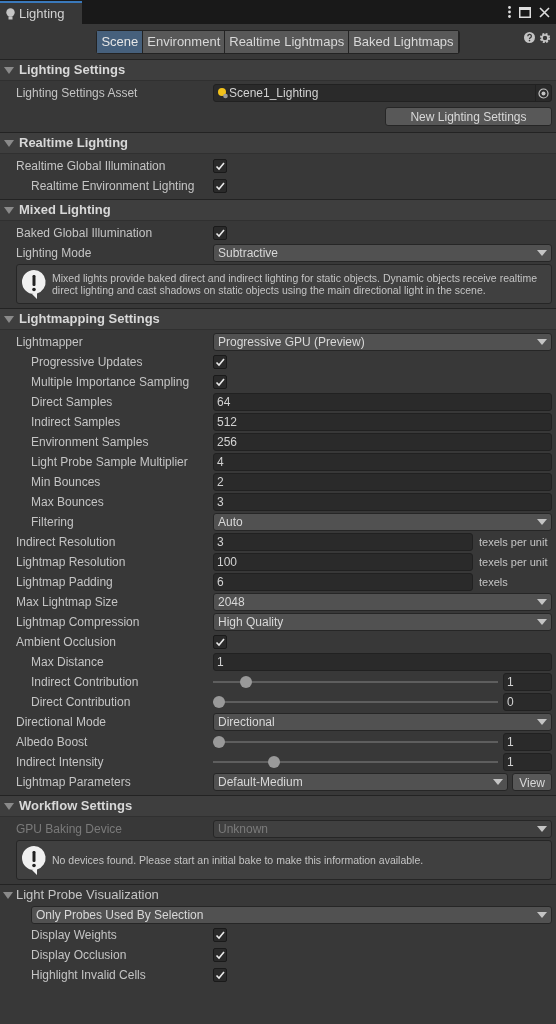 The height and width of the screenshot is (1024, 556). I want to click on help-icon, so click(529, 37).